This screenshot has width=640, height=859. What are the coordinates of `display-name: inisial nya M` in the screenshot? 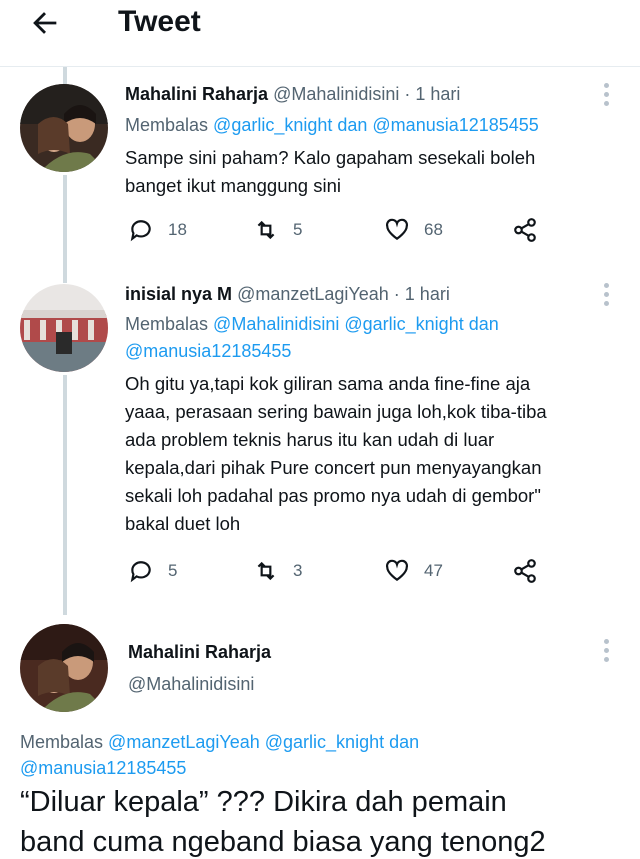 It's located at (178, 294).